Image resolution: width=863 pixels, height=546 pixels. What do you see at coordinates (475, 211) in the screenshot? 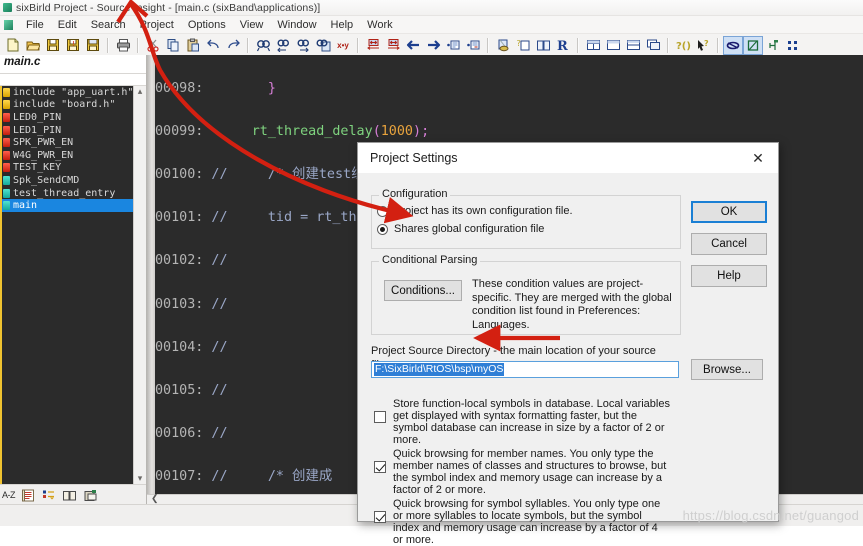
I see `radio-own-config: Project has its own configuration file.` at bounding box center [475, 211].